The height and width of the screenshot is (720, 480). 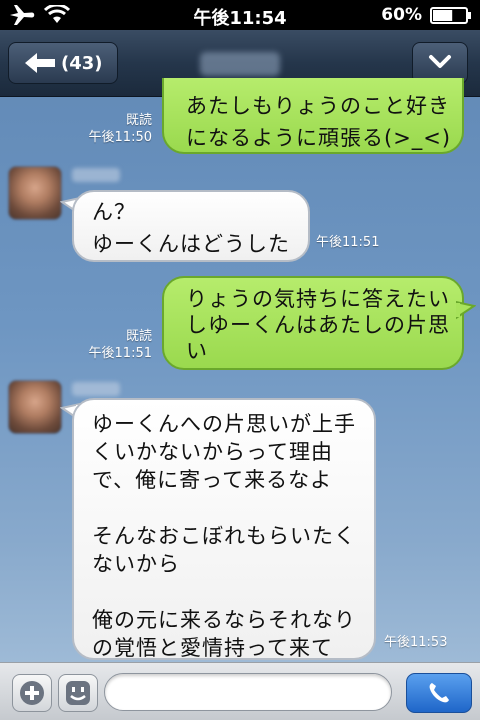 What do you see at coordinates (136, 564) in the screenshot?
I see `message-line: ないから` at bounding box center [136, 564].